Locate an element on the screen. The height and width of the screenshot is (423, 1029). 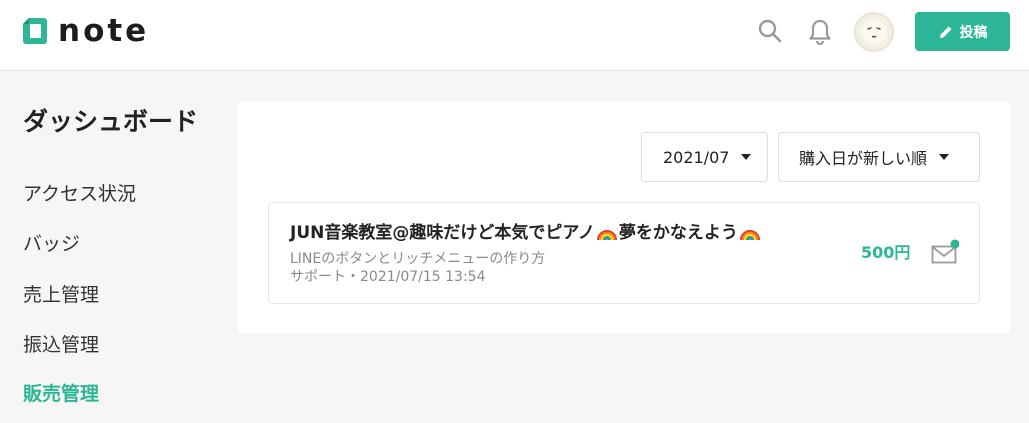
post-button: 投稿 is located at coordinates (962, 31).